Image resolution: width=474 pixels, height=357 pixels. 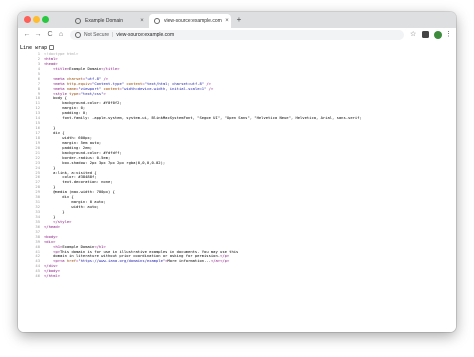 What do you see at coordinates (27, 19) in the screenshot?
I see `close-window-button` at bounding box center [27, 19].